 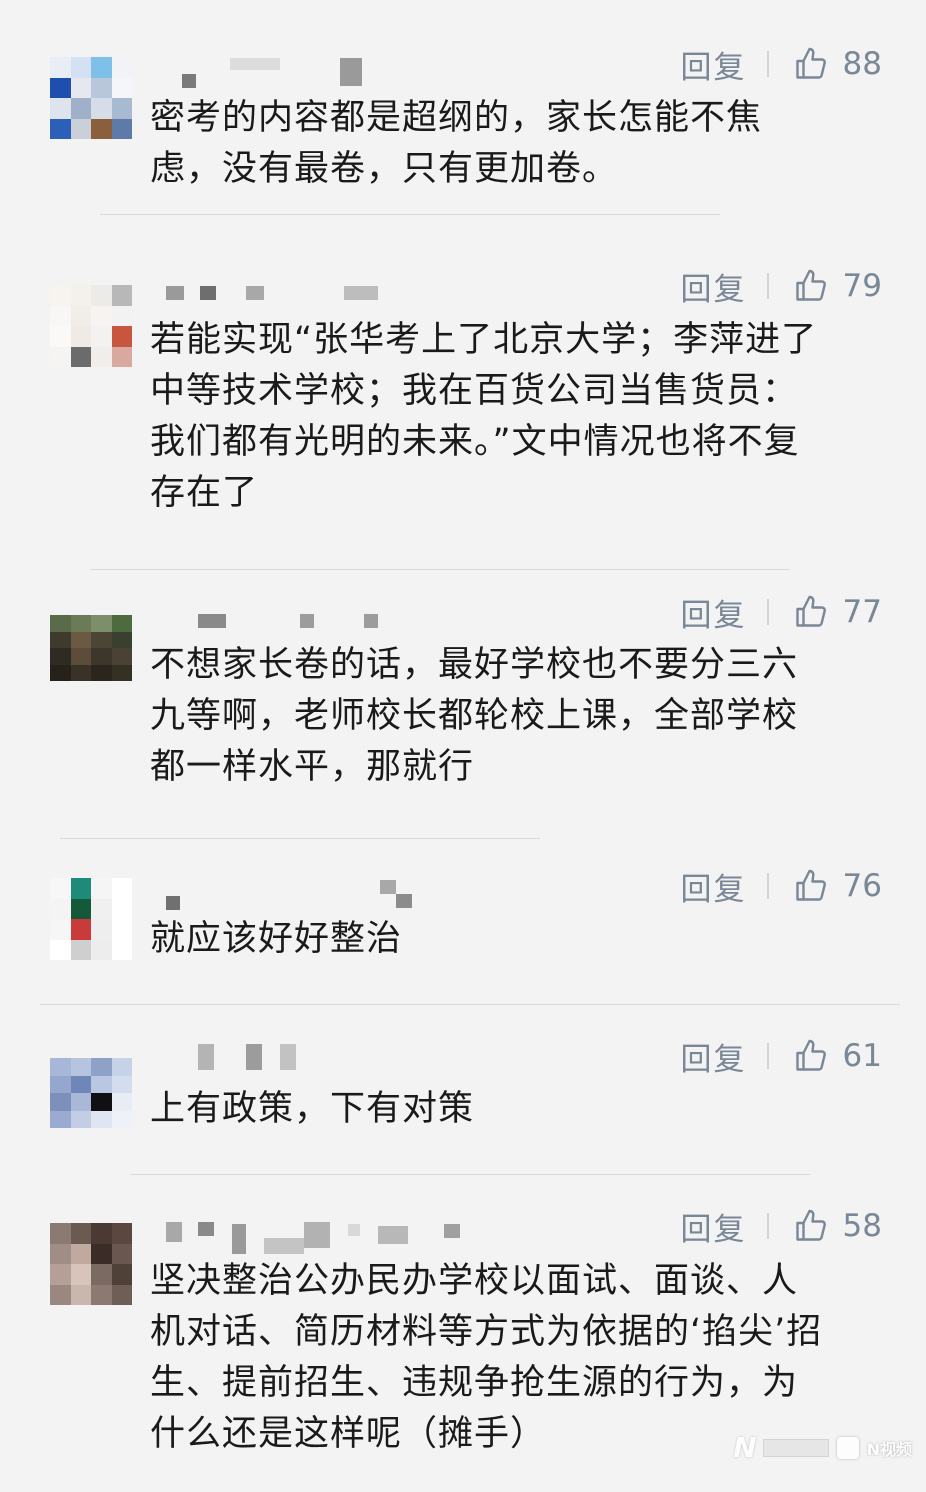 What do you see at coordinates (520, 939) in the screenshot?
I see `comment-text: 就应该好好整治` at bounding box center [520, 939].